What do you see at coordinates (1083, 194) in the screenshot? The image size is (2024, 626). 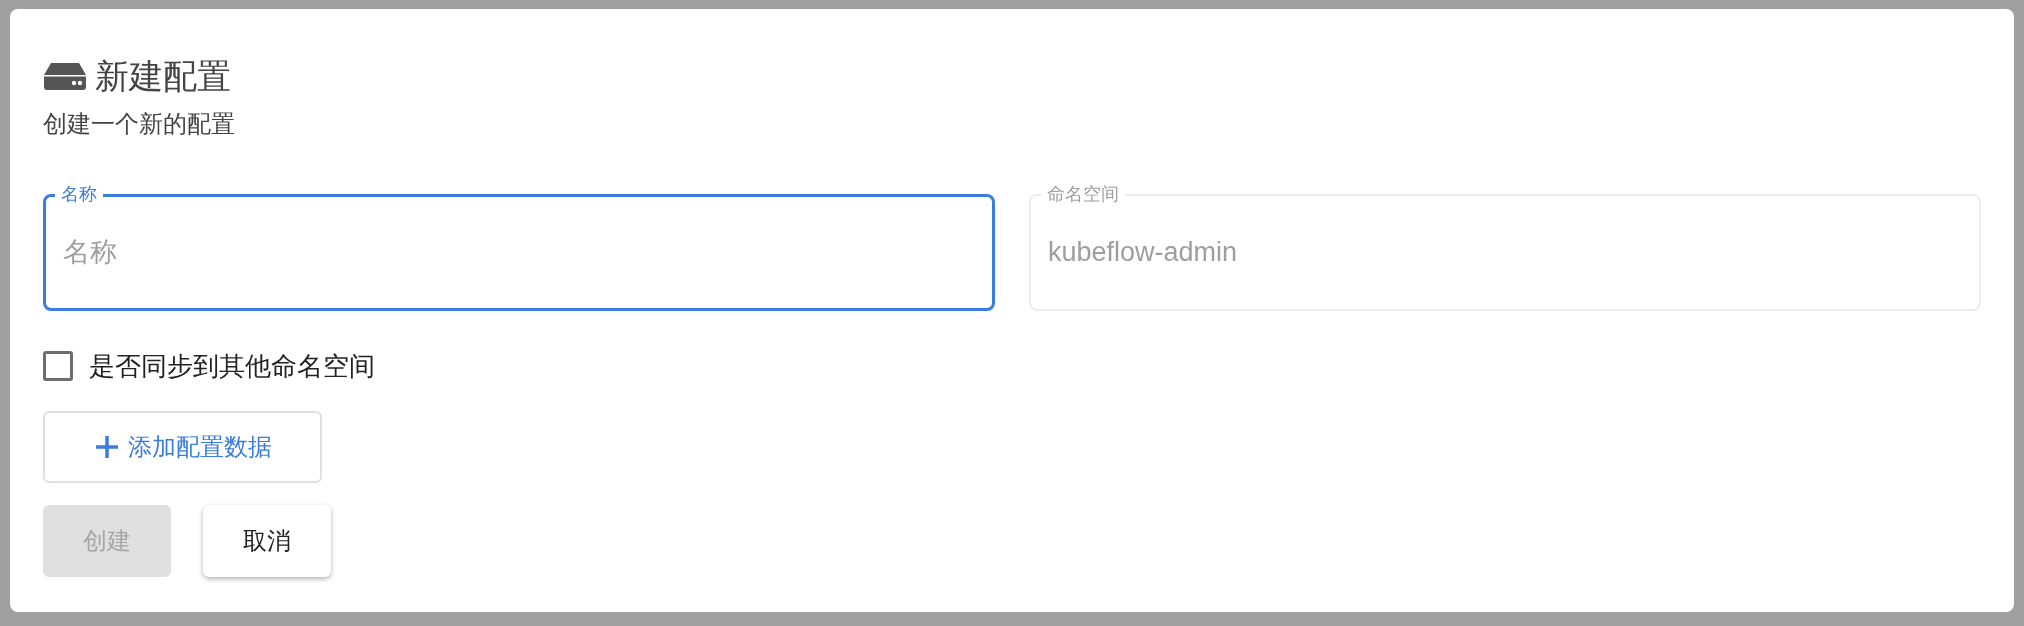 I see `field-label: 命名空间` at bounding box center [1083, 194].